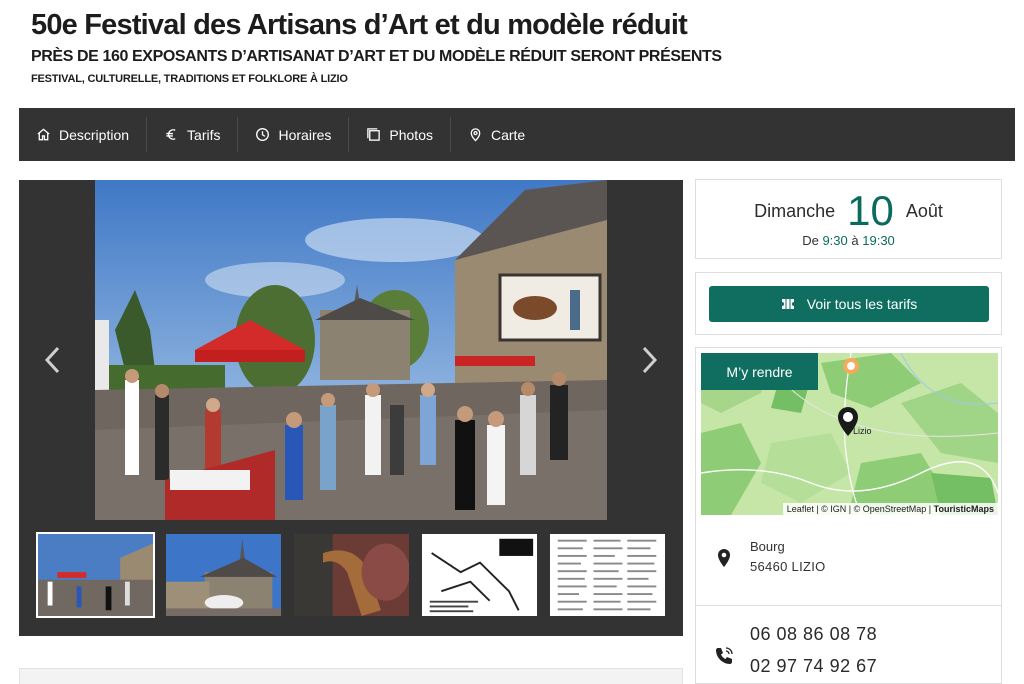  What do you see at coordinates (649, 360) in the screenshot?
I see `next-photo-arrow` at bounding box center [649, 360].